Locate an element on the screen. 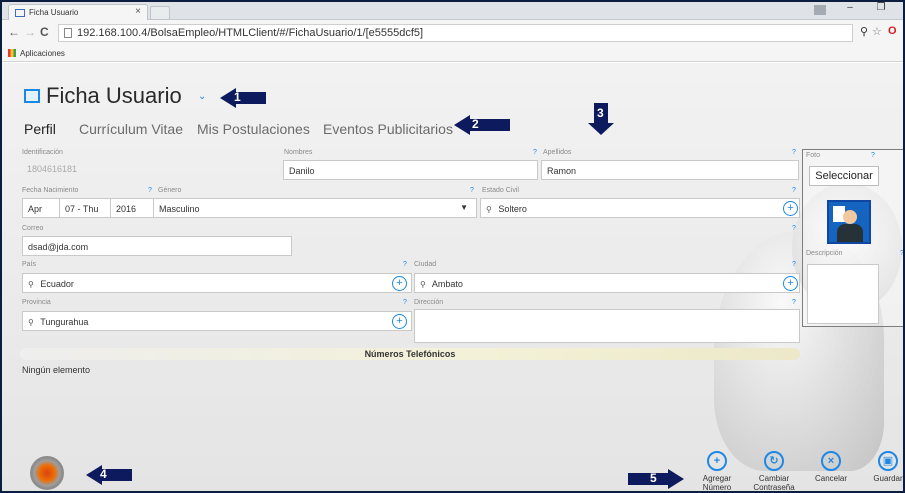 This screenshot has width=905, height=493. annotation-number: 3 is located at coordinates (600, 113).